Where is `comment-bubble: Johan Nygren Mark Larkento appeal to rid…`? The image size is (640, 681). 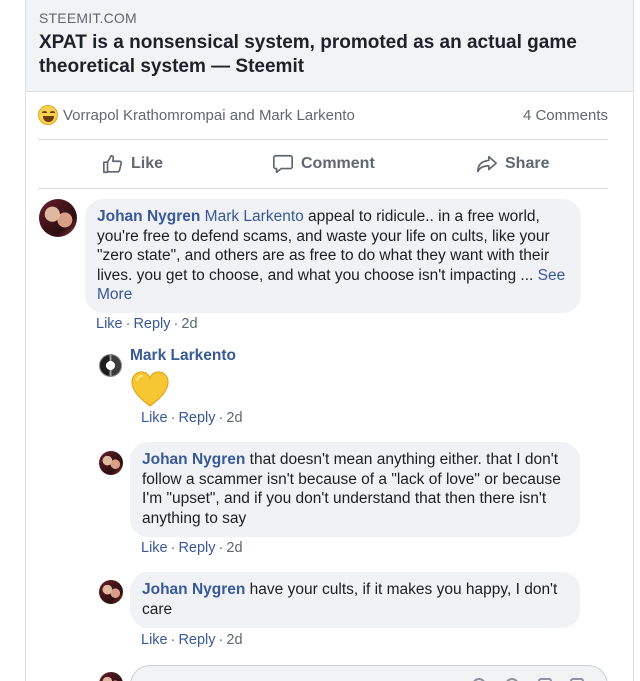
comment-bubble: Johan Nygren Mark Larkento appeal to rid… is located at coordinates (333, 256).